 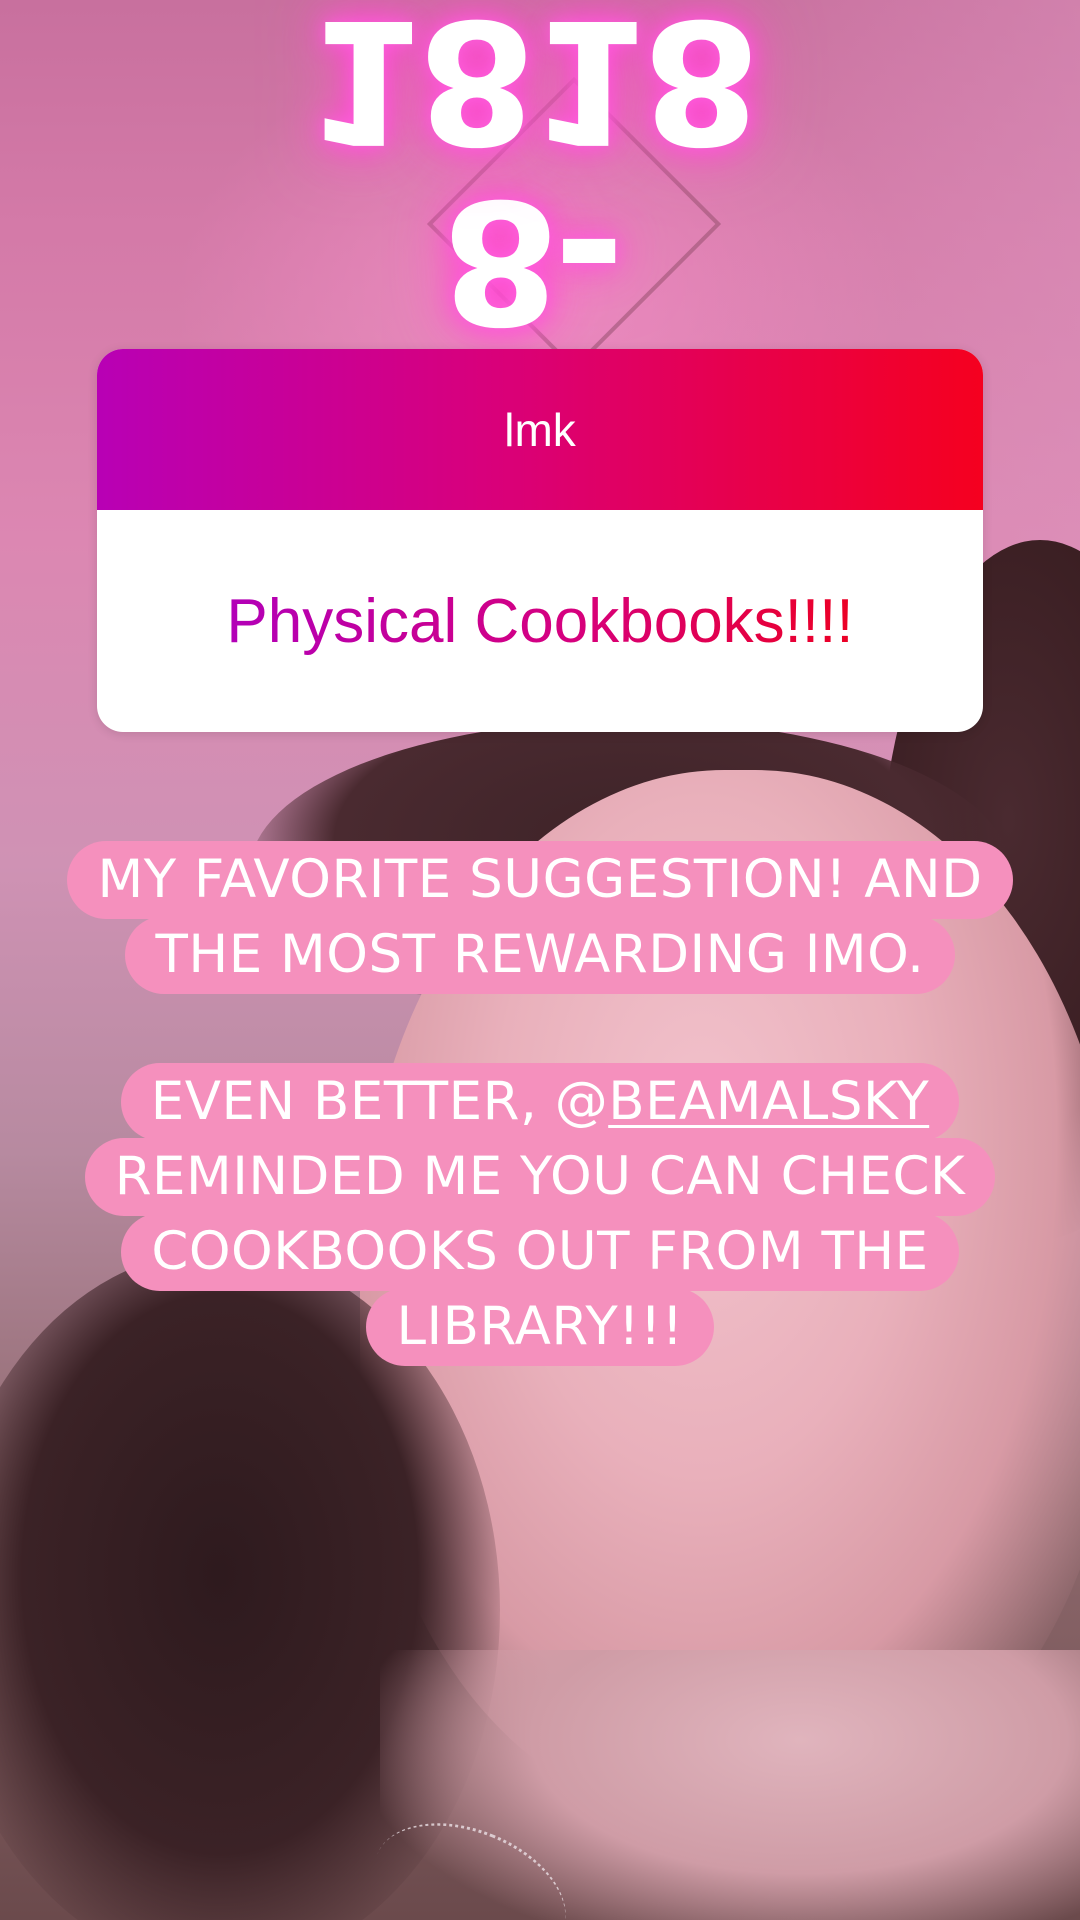 I want to click on caption-line: THE MOST REWARDING IMO., so click(x=540, y=955).